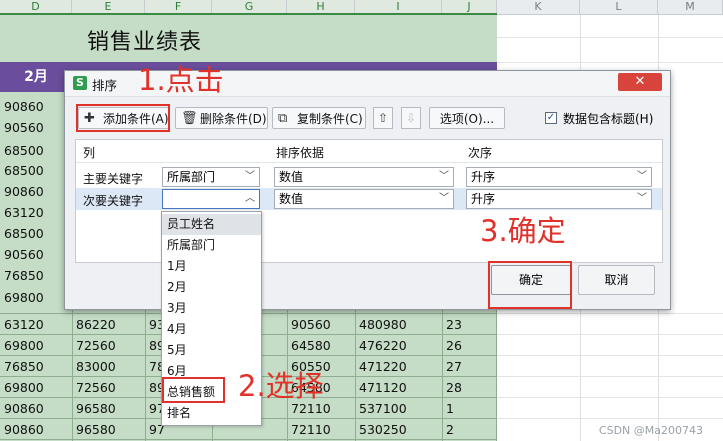 The height and width of the screenshot is (441, 723). Describe the element at coordinates (108, 7) in the screenshot. I see `column-header-e: E` at that location.